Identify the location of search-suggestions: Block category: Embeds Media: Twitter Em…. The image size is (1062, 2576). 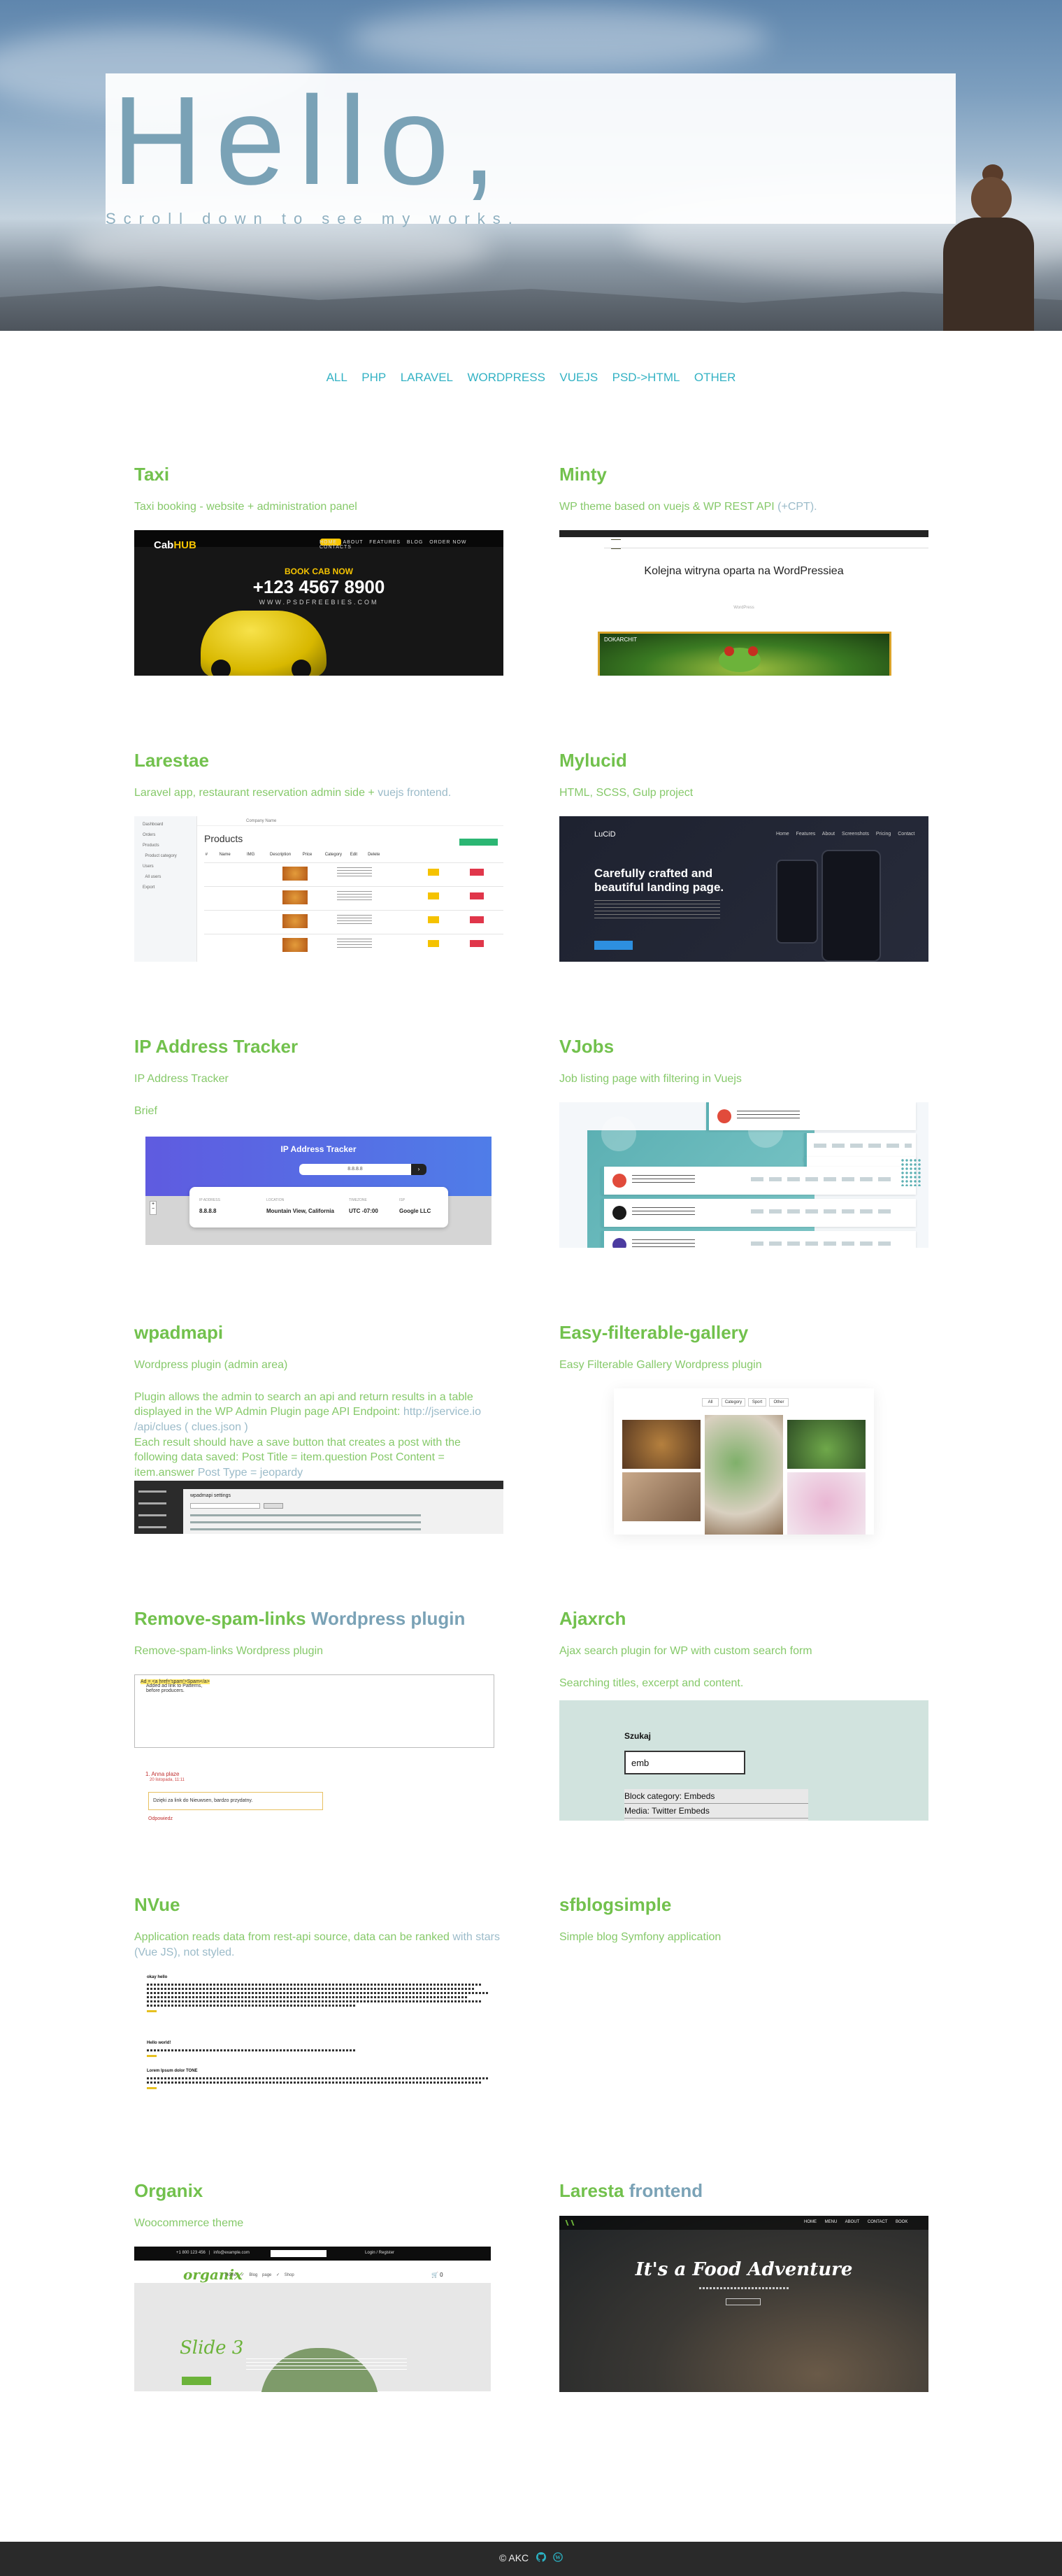
(716, 1805).